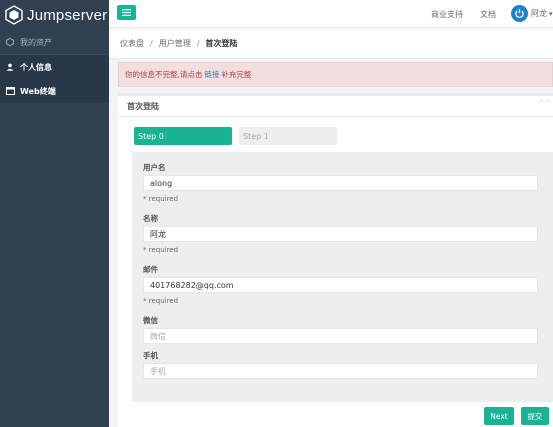 The width and height of the screenshot is (553, 427). I want to click on form-group-phone: 手机 手机, so click(348, 367).